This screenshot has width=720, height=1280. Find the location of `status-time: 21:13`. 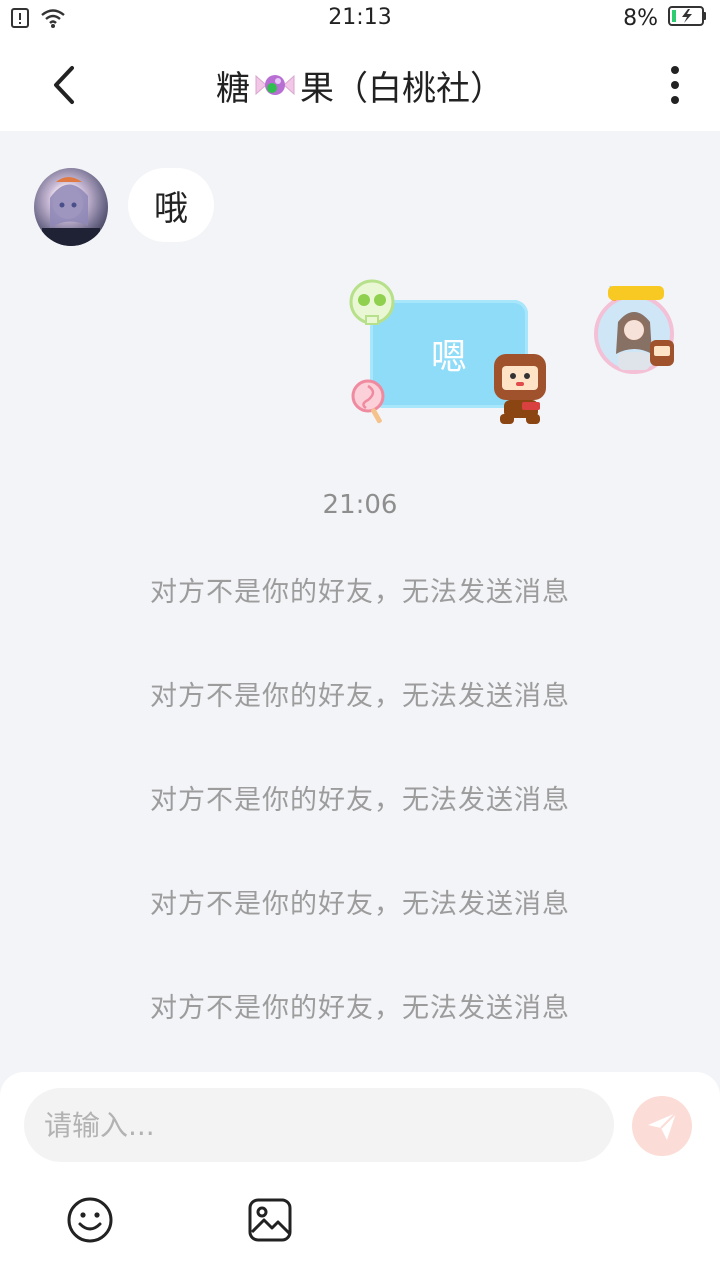

status-time: 21:13 is located at coordinates (360, 17).